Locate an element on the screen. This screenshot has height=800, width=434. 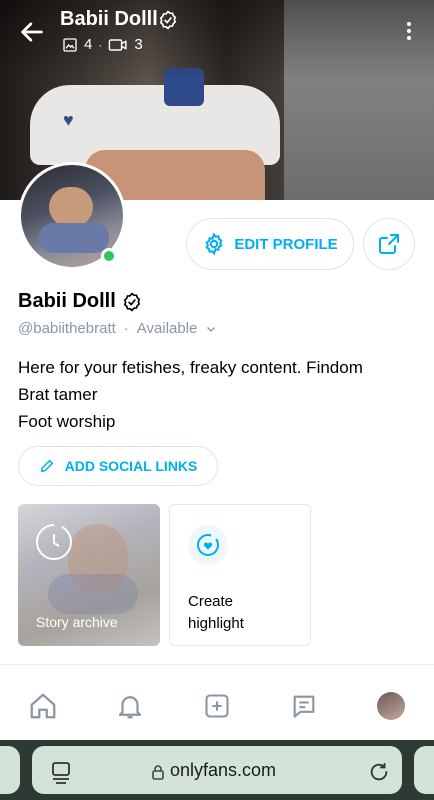
create-highlight-line: Create is located at coordinates (211, 601).